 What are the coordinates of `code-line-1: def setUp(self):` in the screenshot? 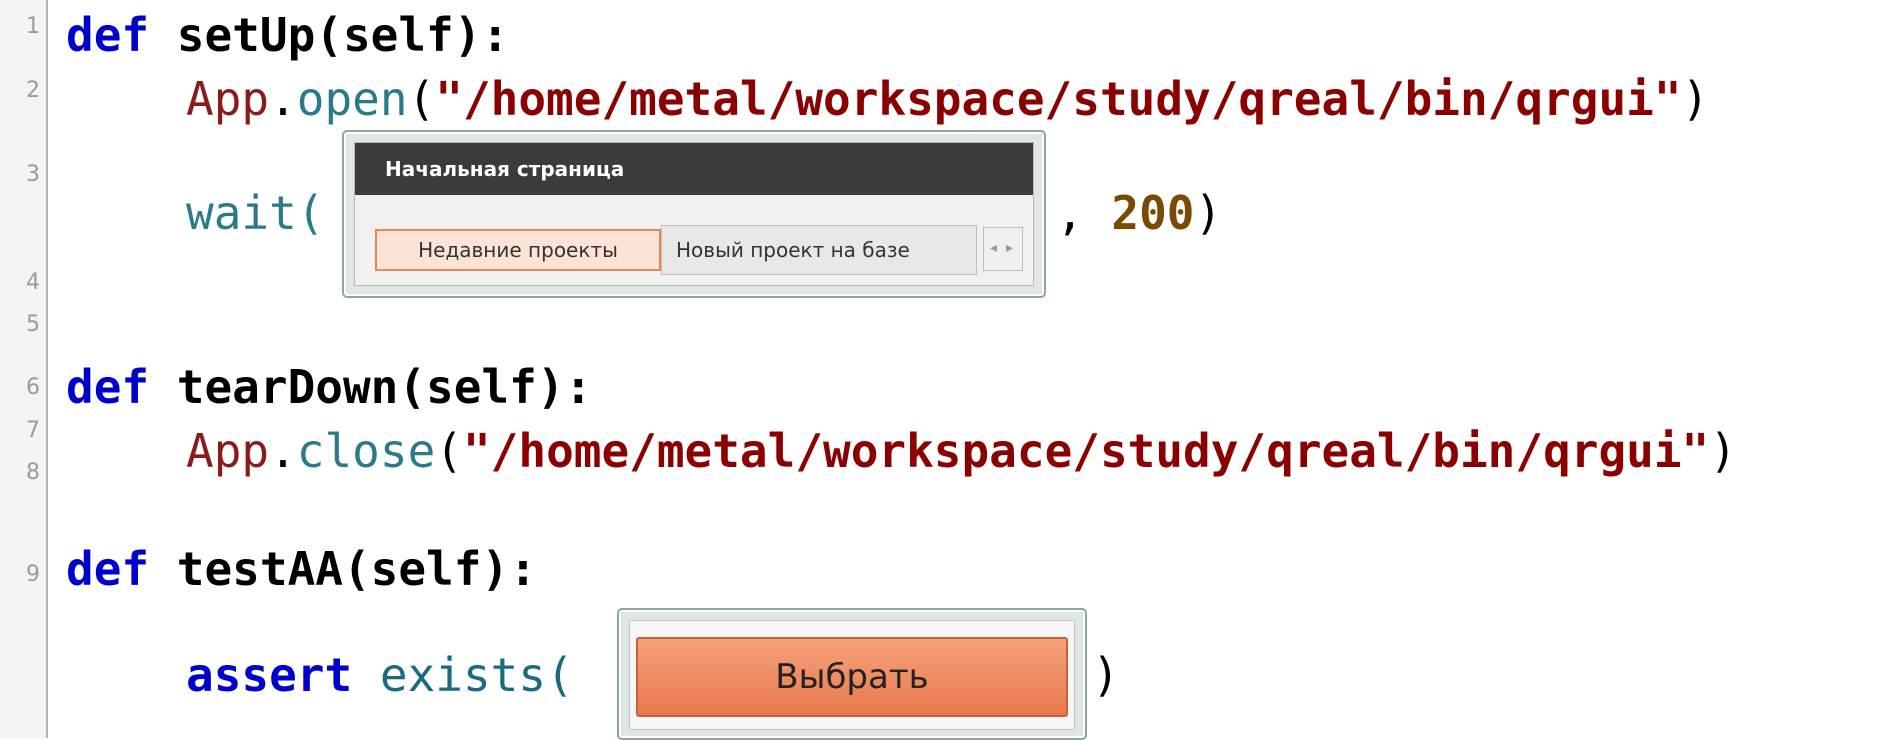 It's located at (287, 35).